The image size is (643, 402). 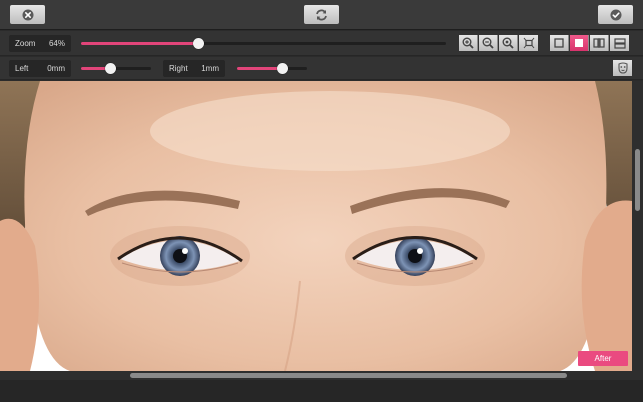 I want to click on zoom-actual-icon, so click(x=508, y=43).